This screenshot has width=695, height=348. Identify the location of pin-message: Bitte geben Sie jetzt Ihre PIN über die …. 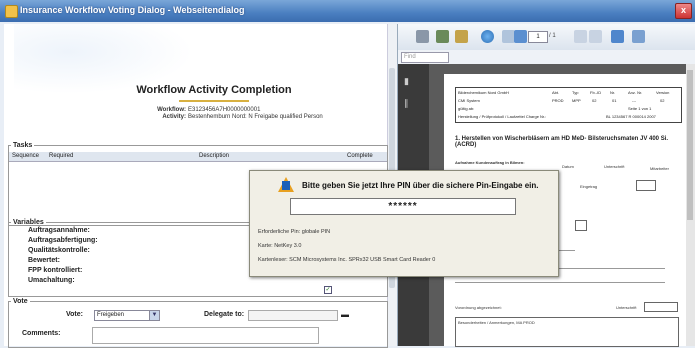
(420, 185).